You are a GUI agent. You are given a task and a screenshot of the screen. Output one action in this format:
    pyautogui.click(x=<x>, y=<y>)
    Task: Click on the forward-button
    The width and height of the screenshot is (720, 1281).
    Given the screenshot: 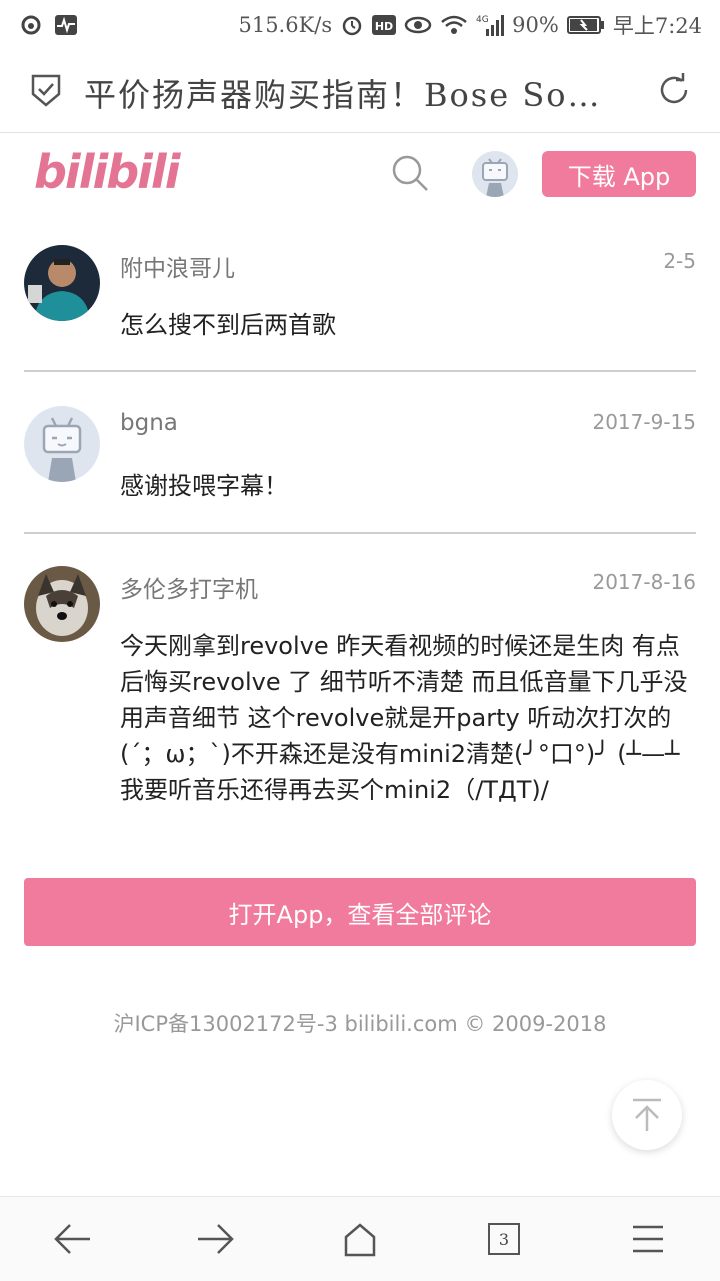 What is the action you would take?
    pyautogui.click(x=216, y=1239)
    